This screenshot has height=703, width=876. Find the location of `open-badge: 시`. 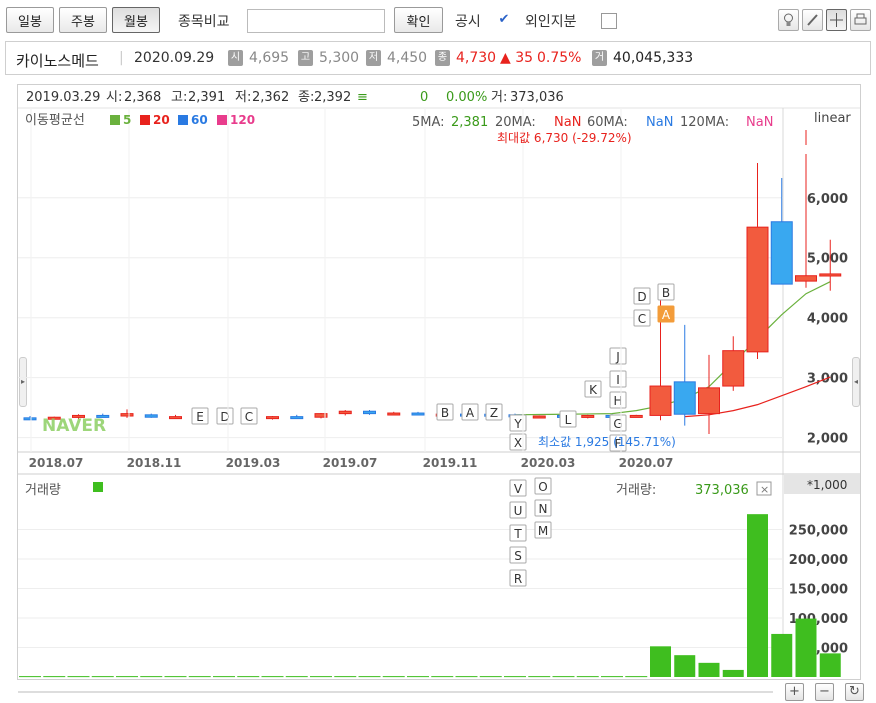

open-badge: 시 is located at coordinates (235, 58).